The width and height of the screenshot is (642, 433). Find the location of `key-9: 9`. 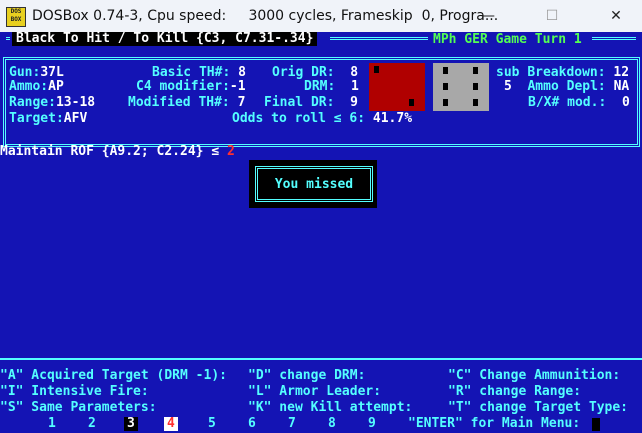

key-9: 9 is located at coordinates (372, 424).